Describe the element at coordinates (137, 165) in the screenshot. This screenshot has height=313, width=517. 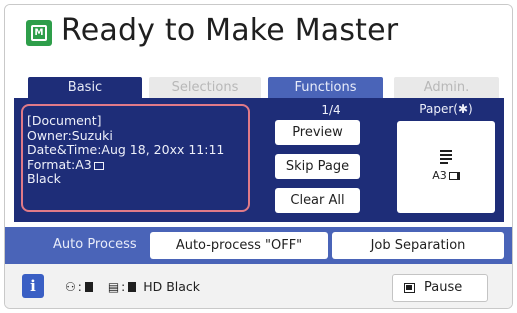
I see `document-format: Format:A3` at that location.